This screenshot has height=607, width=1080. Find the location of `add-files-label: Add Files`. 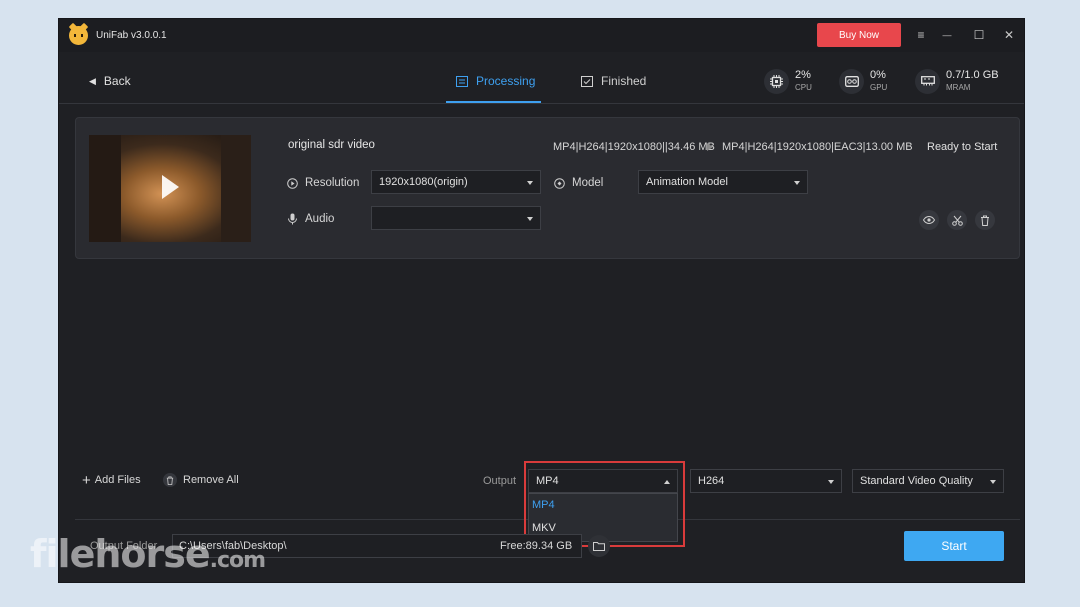

add-files-label: Add Files is located at coordinates (117, 480).